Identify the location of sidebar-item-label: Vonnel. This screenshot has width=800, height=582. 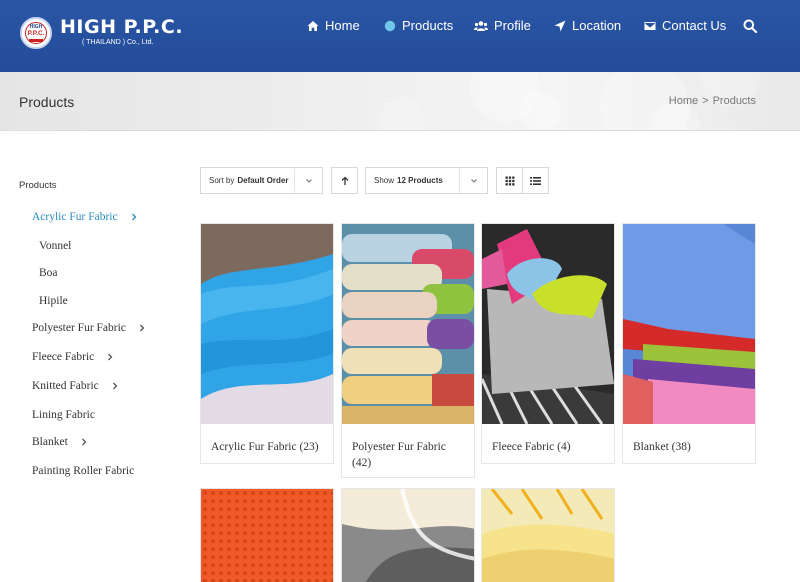
(55, 246).